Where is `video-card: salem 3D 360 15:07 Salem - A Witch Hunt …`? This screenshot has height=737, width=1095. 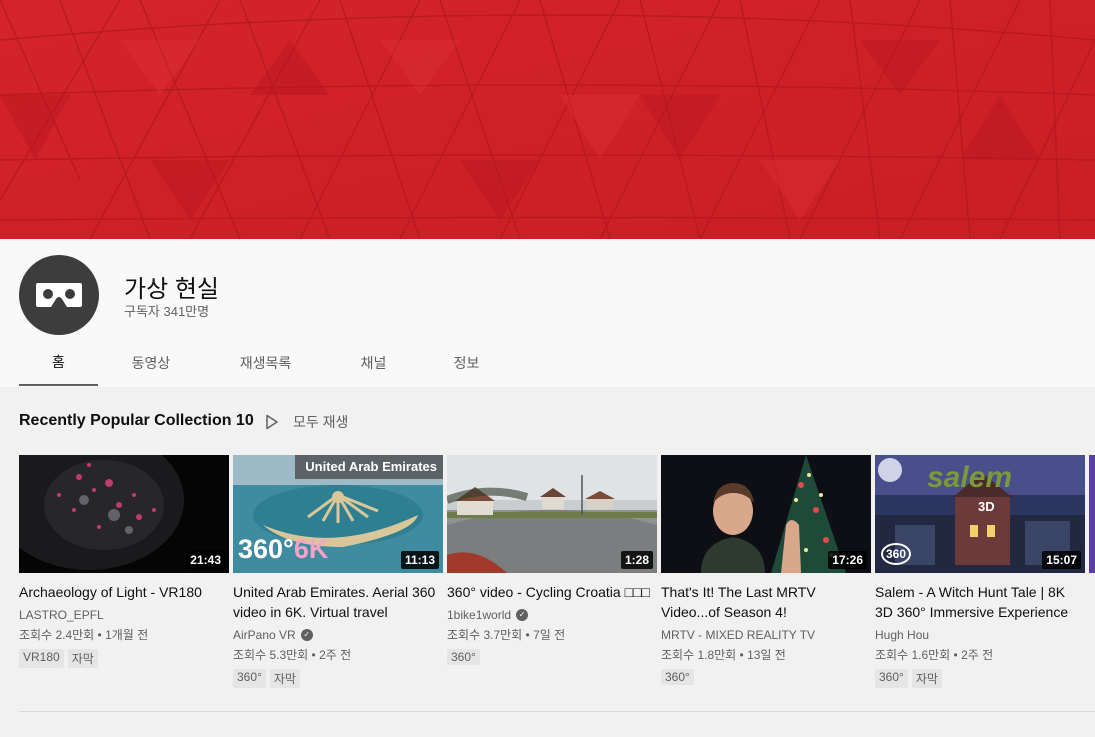
video-card: salem 3D 360 15:07 Salem - A Witch Hunt … is located at coordinates (980, 571).